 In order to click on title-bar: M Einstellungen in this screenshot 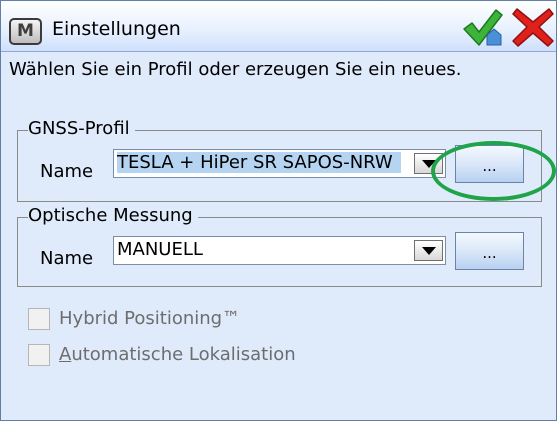, I will do `click(278, 26)`.